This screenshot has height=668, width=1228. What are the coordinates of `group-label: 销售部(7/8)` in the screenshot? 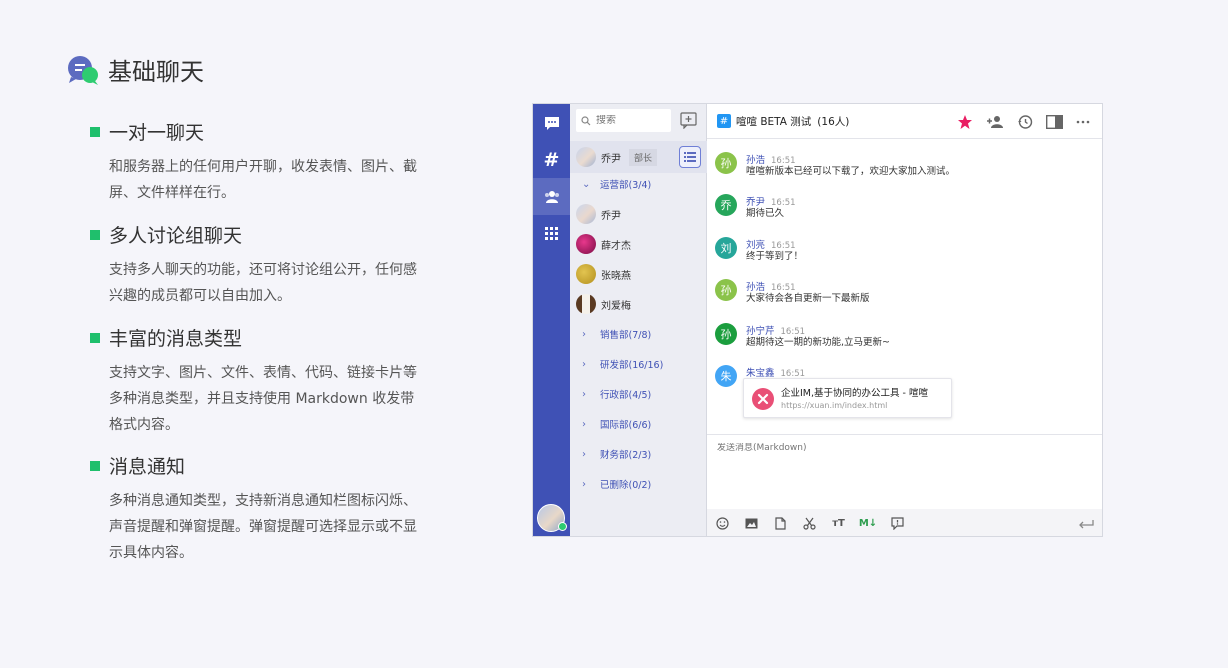 It's located at (626, 335).